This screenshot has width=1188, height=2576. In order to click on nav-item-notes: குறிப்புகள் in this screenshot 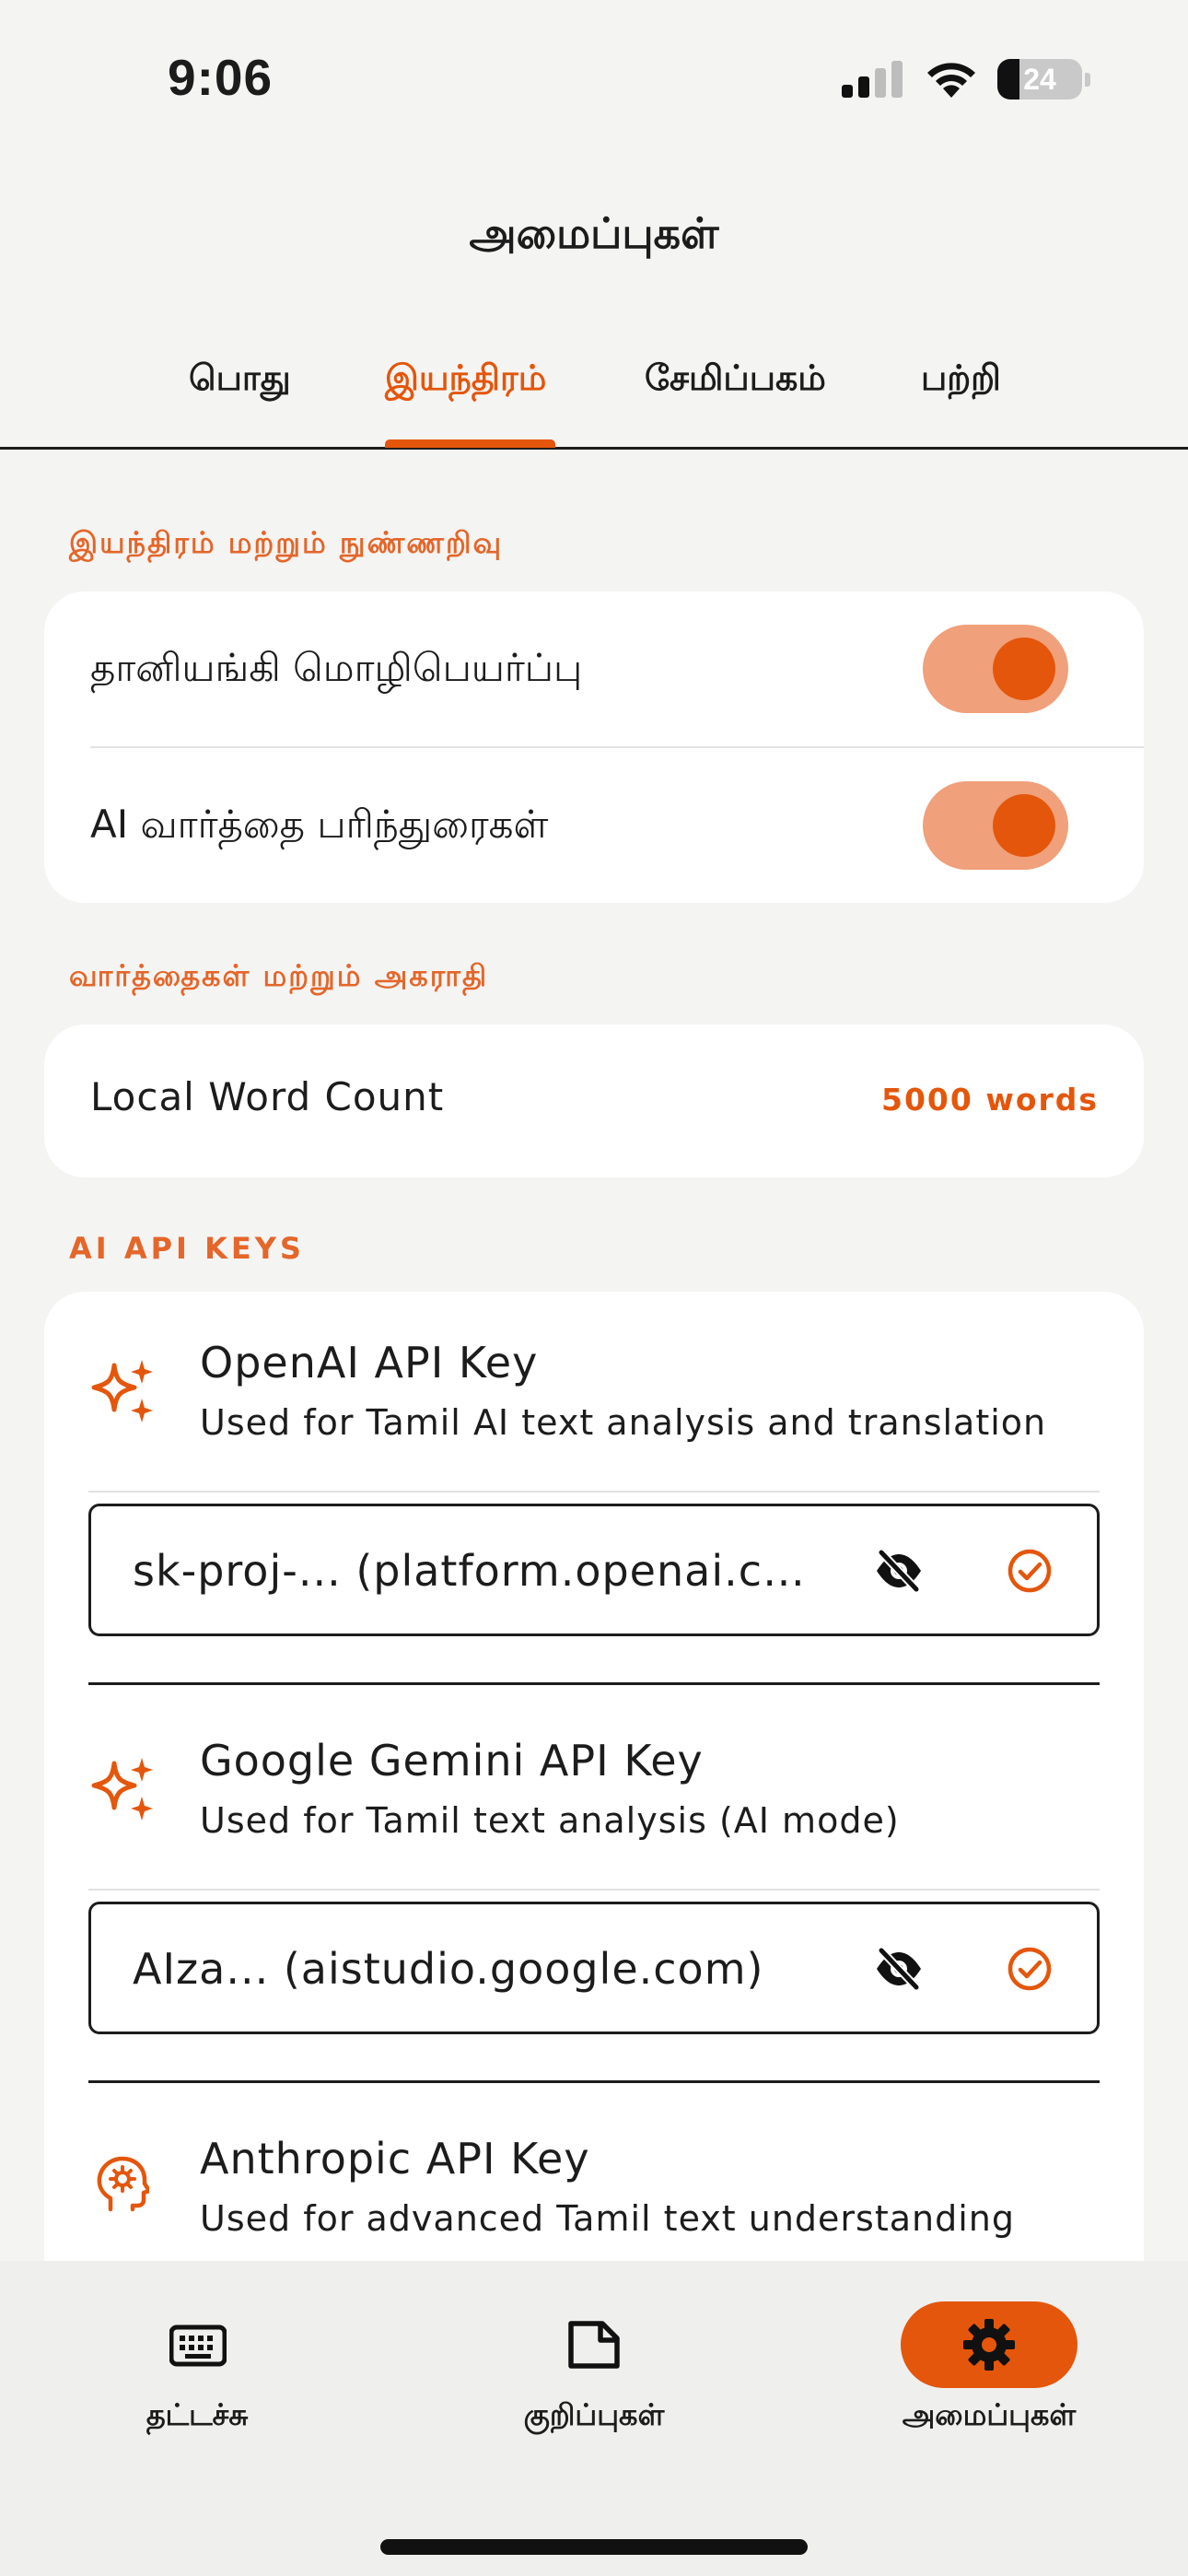, I will do `click(594, 2377)`.